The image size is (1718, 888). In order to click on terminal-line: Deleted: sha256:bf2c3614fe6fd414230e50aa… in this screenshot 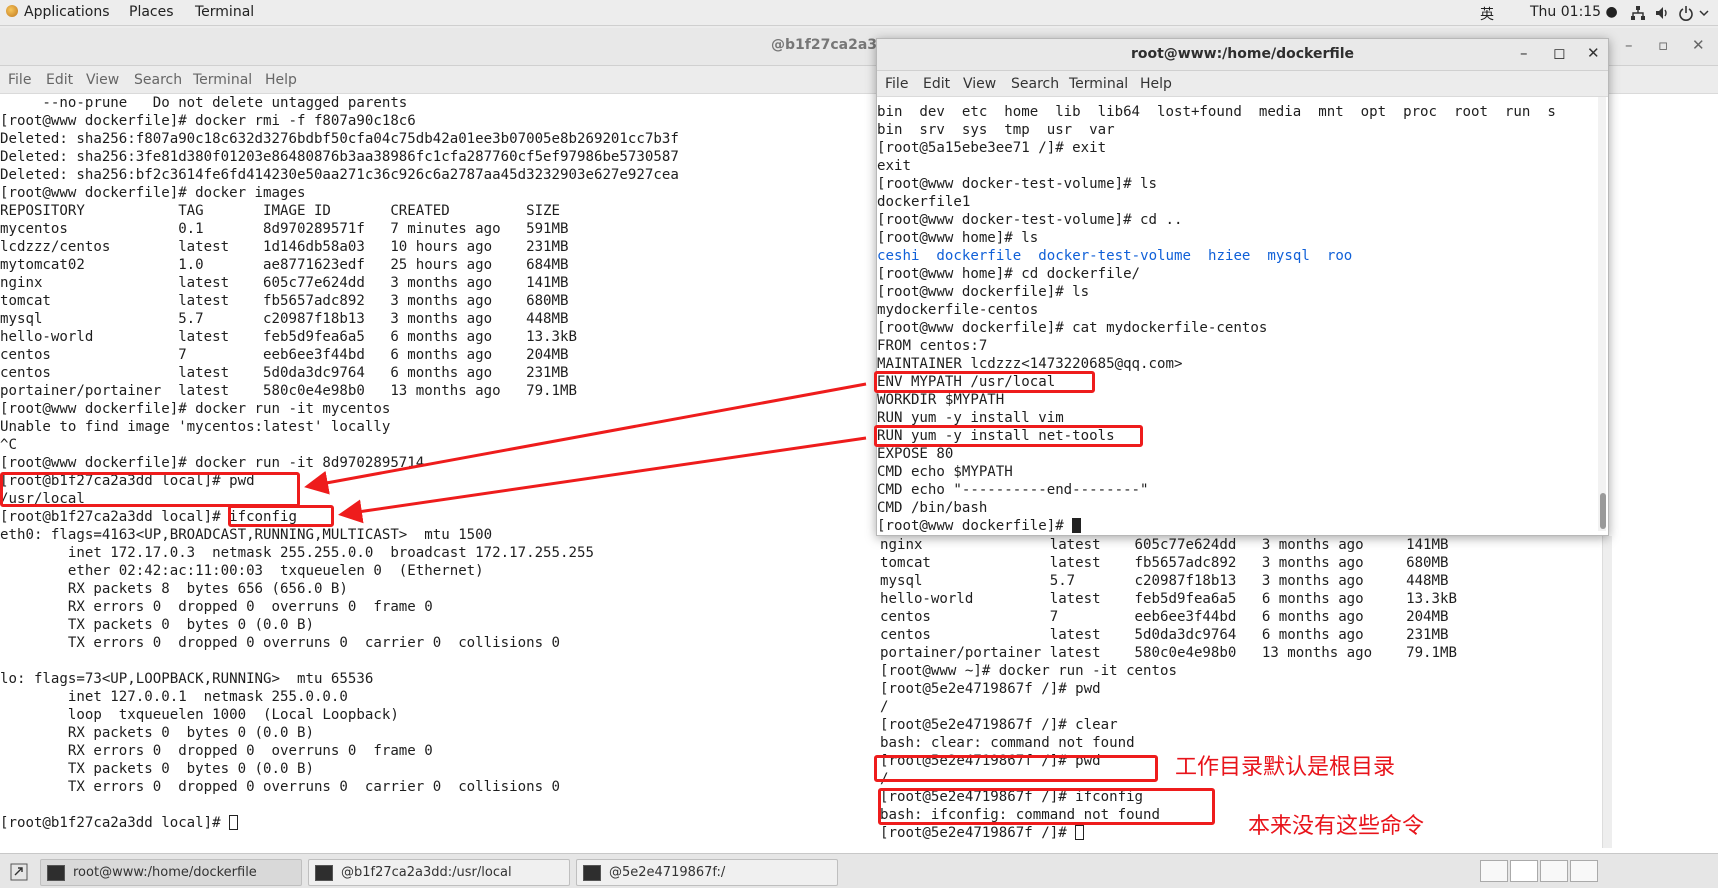, I will do `click(339, 175)`.